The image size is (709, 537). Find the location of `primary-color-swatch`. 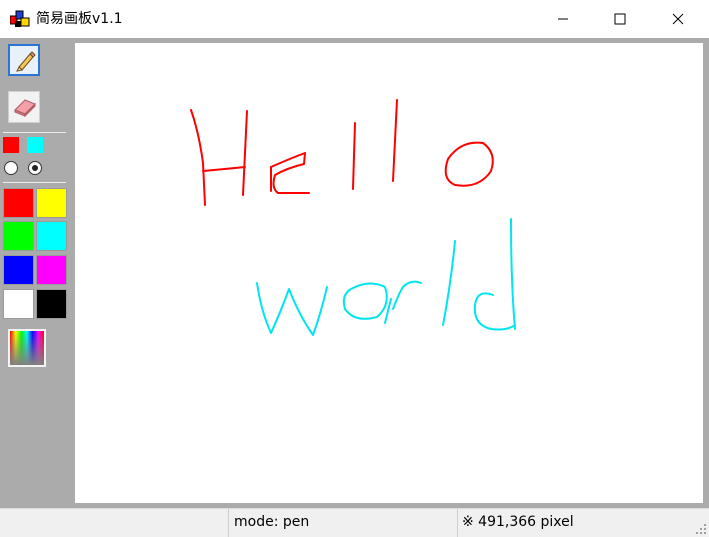

primary-color-swatch is located at coordinates (11, 145).